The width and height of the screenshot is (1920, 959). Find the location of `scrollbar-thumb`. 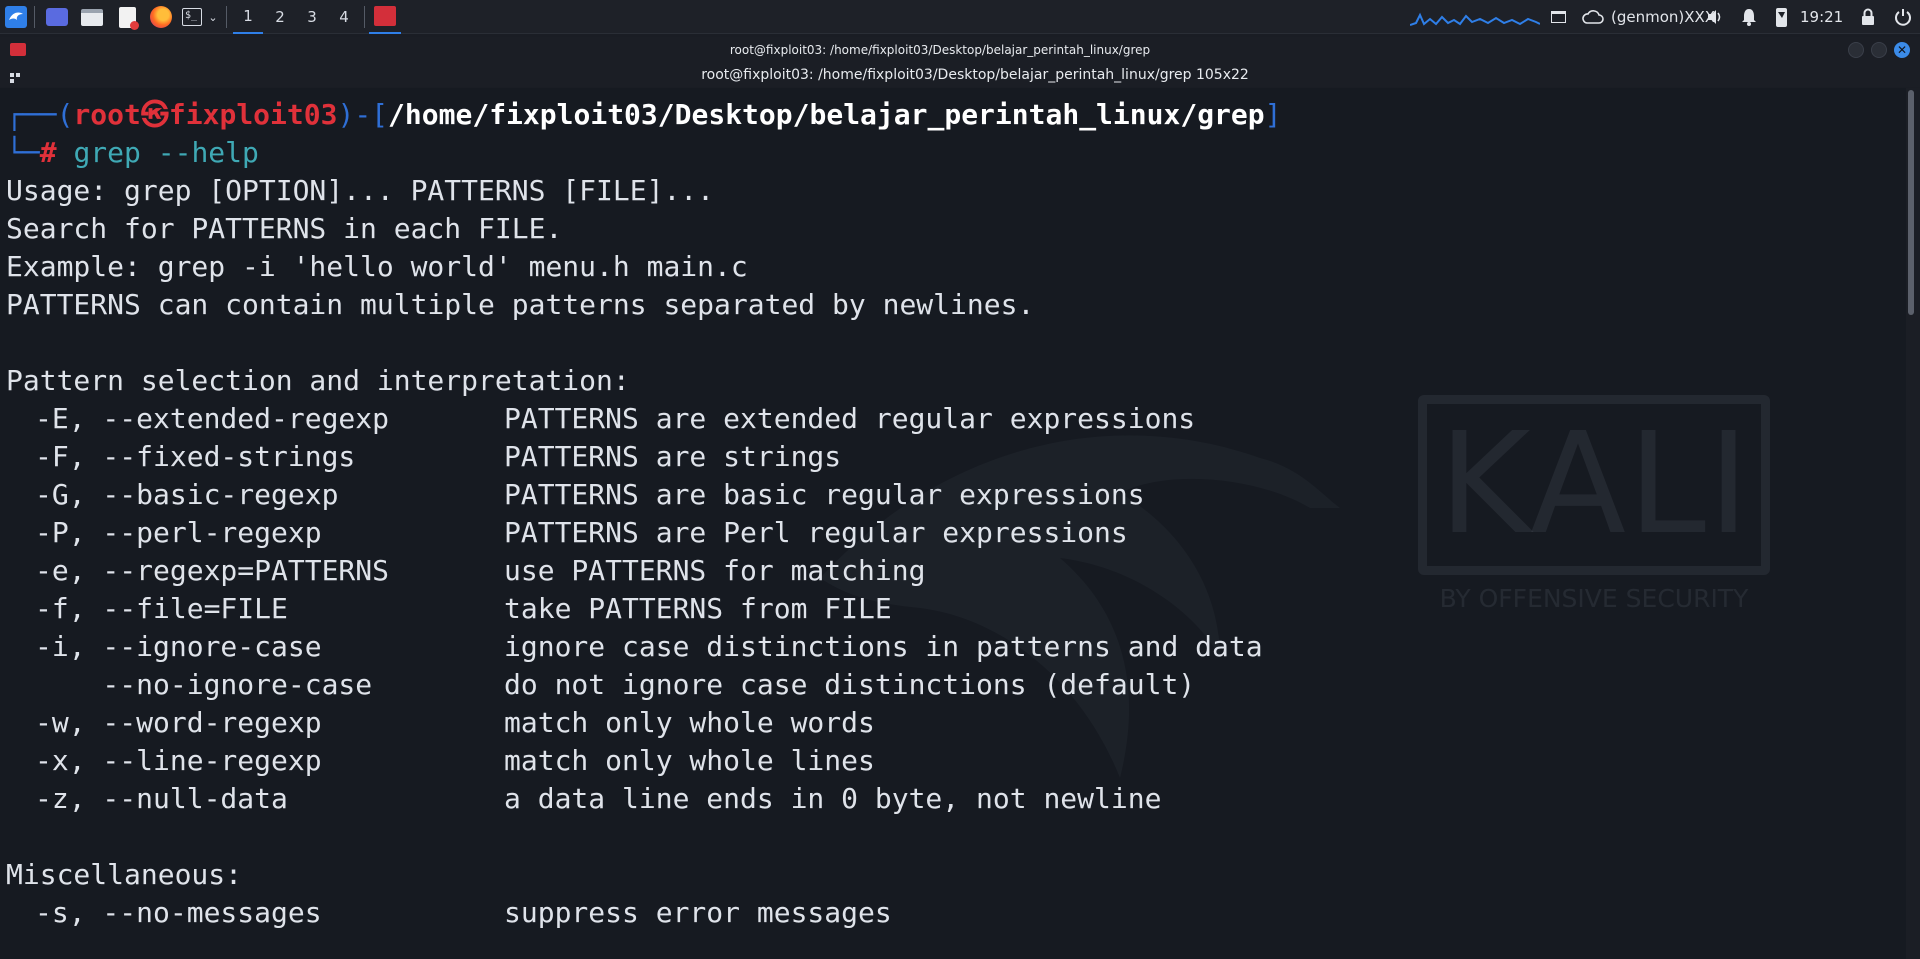

scrollbar-thumb is located at coordinates (1911, 202).